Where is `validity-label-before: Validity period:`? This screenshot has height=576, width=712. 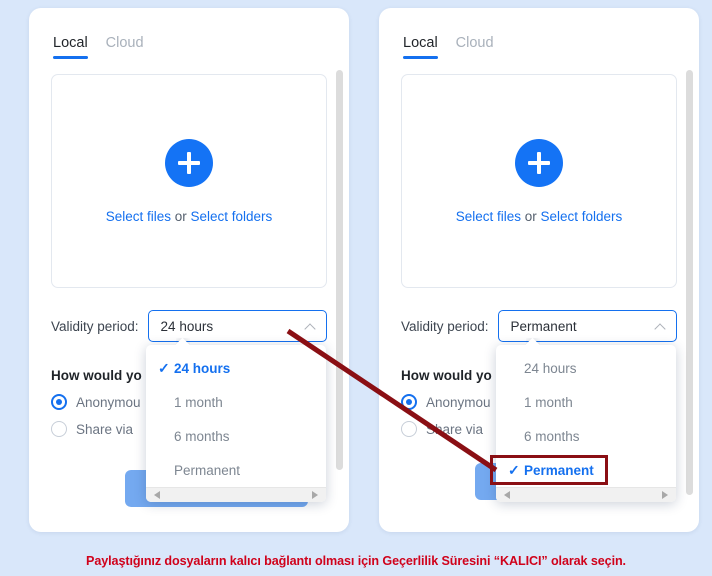 validity-label-before: Validity period: is located at coordinates (95, 326).